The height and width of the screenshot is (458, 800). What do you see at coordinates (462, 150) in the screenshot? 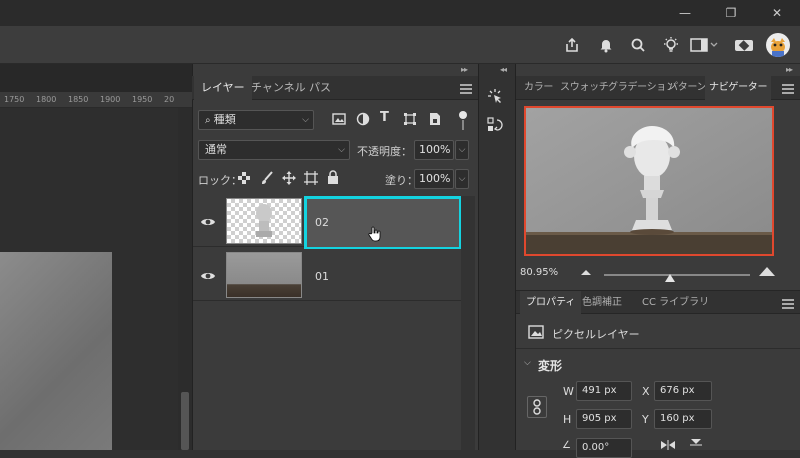
I see `opacity-chevron-icon: ⌵` at bounding box center [462, 150].